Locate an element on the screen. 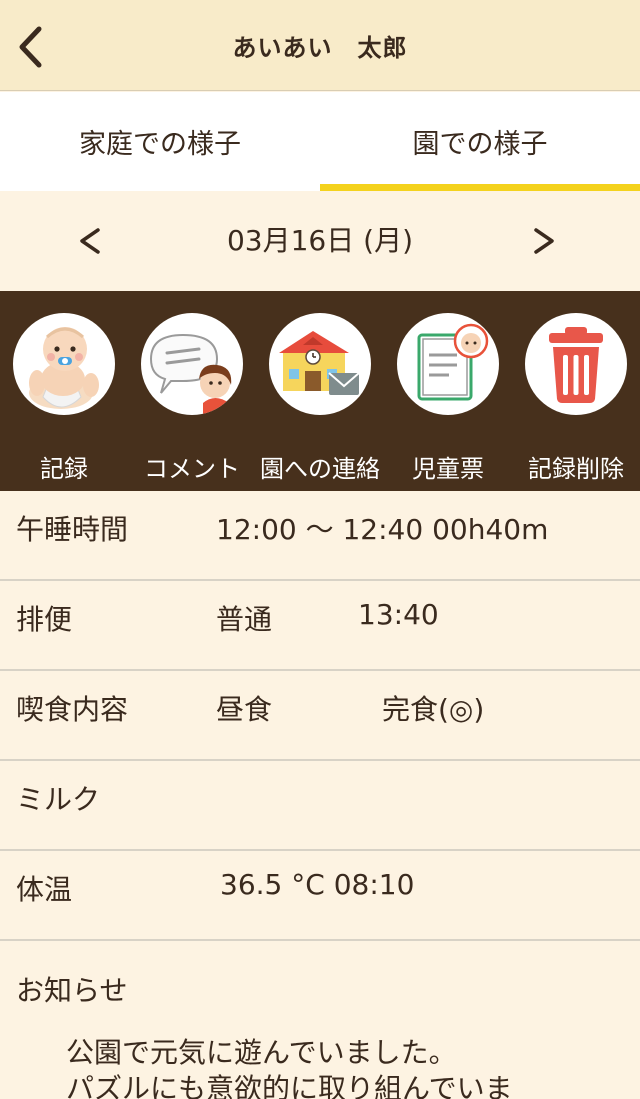  back-button is located at coordinates (30, 47).